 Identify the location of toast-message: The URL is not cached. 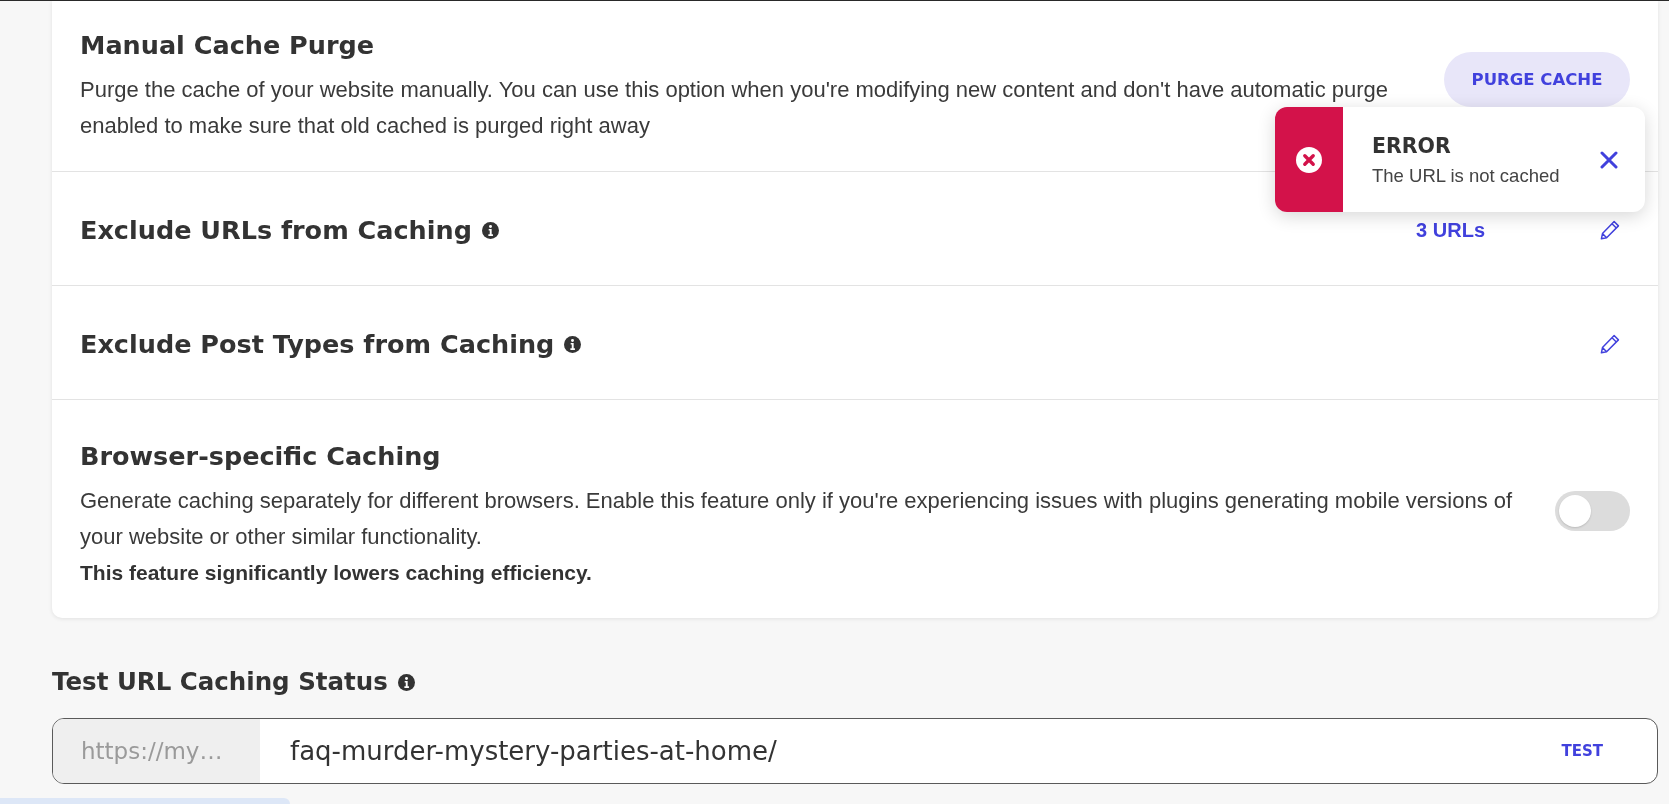
(1466, 175).